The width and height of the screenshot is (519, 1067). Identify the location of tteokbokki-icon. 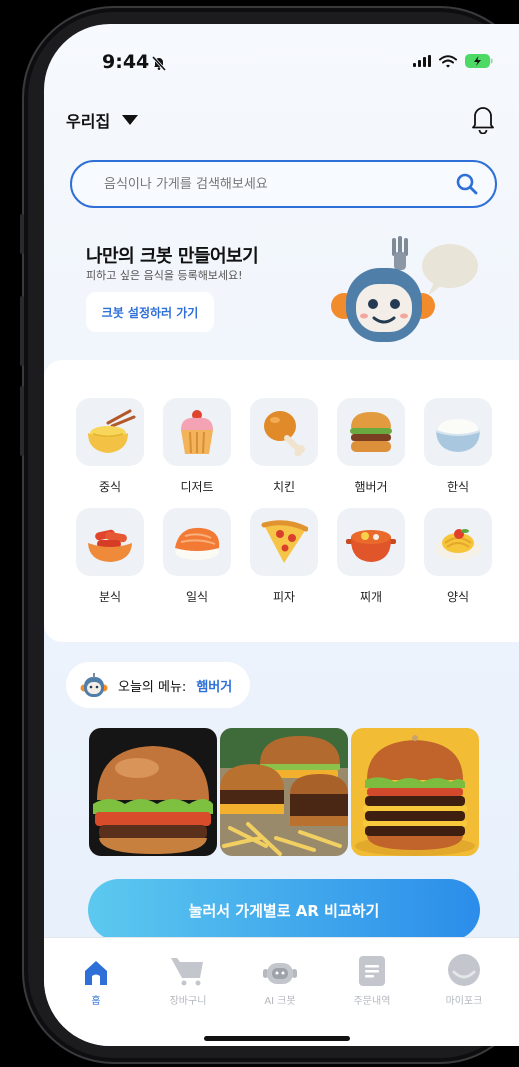
(110, 545).